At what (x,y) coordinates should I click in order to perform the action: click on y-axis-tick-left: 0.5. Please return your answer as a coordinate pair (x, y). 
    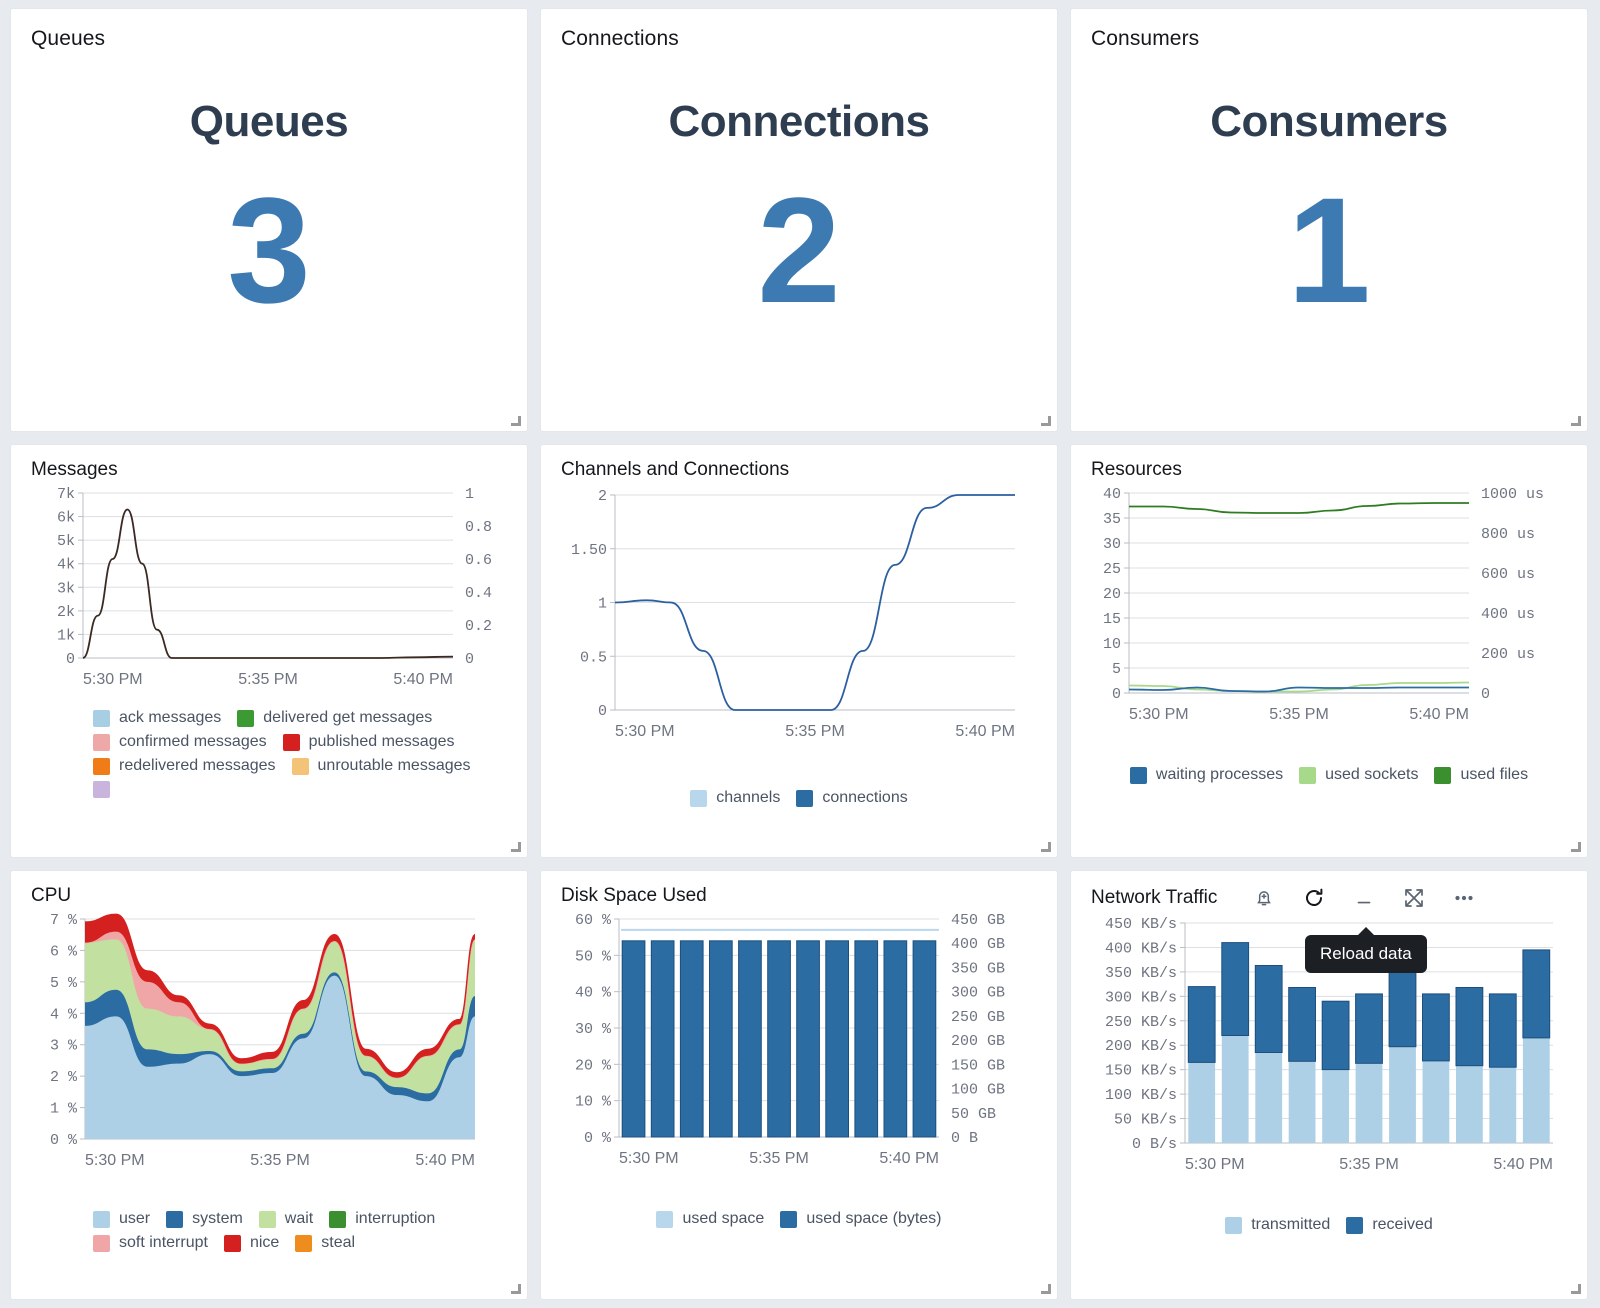
    Looking at the image, I should click on (593, 657).